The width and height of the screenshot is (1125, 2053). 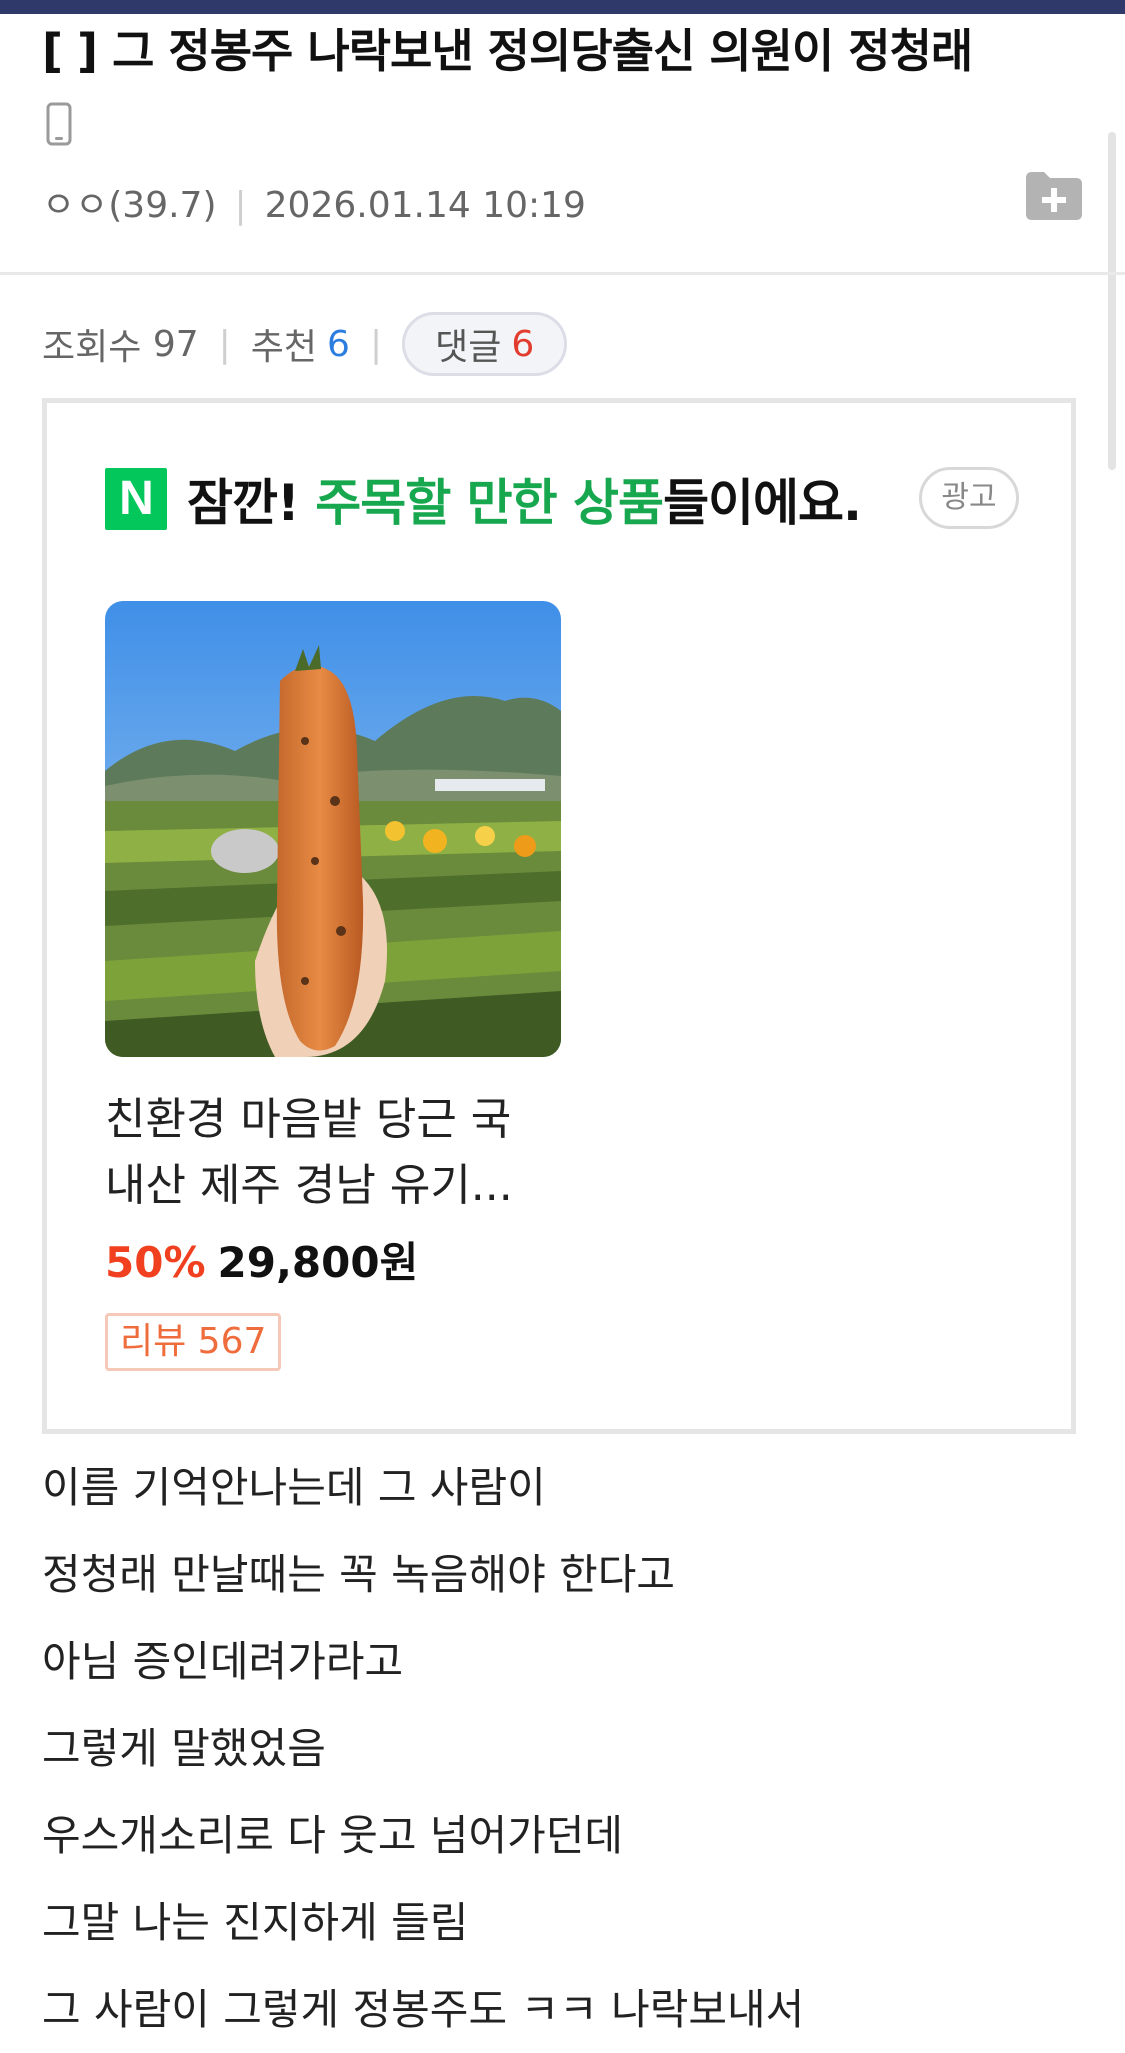 I want to click on ad-heading-highlight: 주목할 만한 상품, so click(x=489, y=503).